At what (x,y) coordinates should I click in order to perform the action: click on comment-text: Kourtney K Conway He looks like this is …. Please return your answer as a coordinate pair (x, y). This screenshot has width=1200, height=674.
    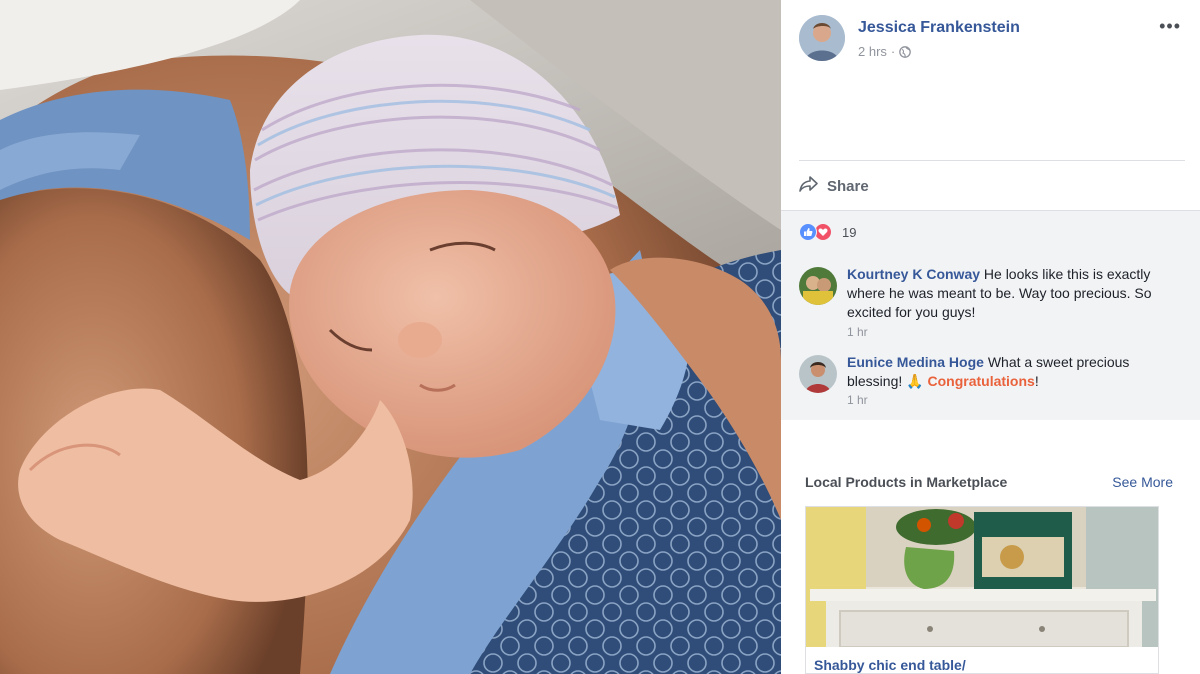
    Looking at the image, I should click on (1012, 293).